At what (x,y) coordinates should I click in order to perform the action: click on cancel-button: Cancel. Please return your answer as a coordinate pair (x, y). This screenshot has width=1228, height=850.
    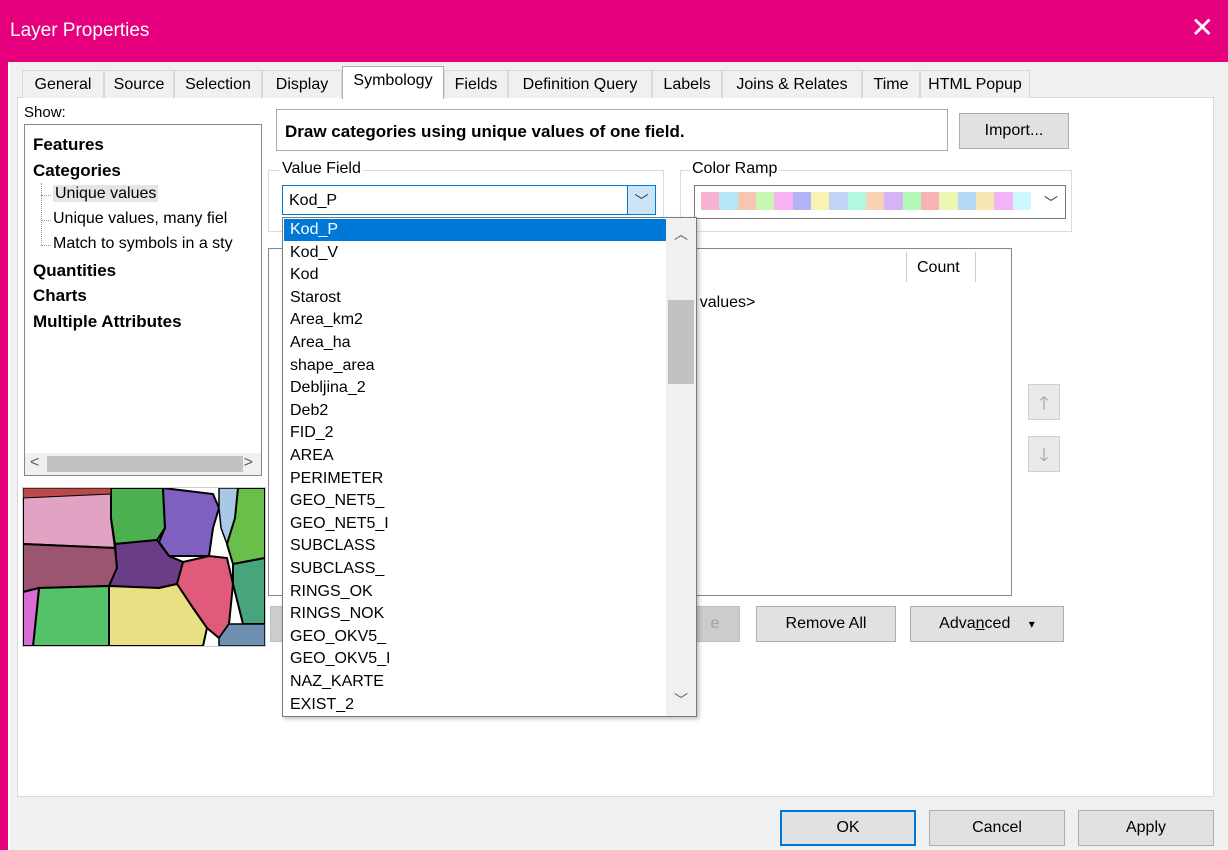
    Looking at the image, I should click on (997, 828).